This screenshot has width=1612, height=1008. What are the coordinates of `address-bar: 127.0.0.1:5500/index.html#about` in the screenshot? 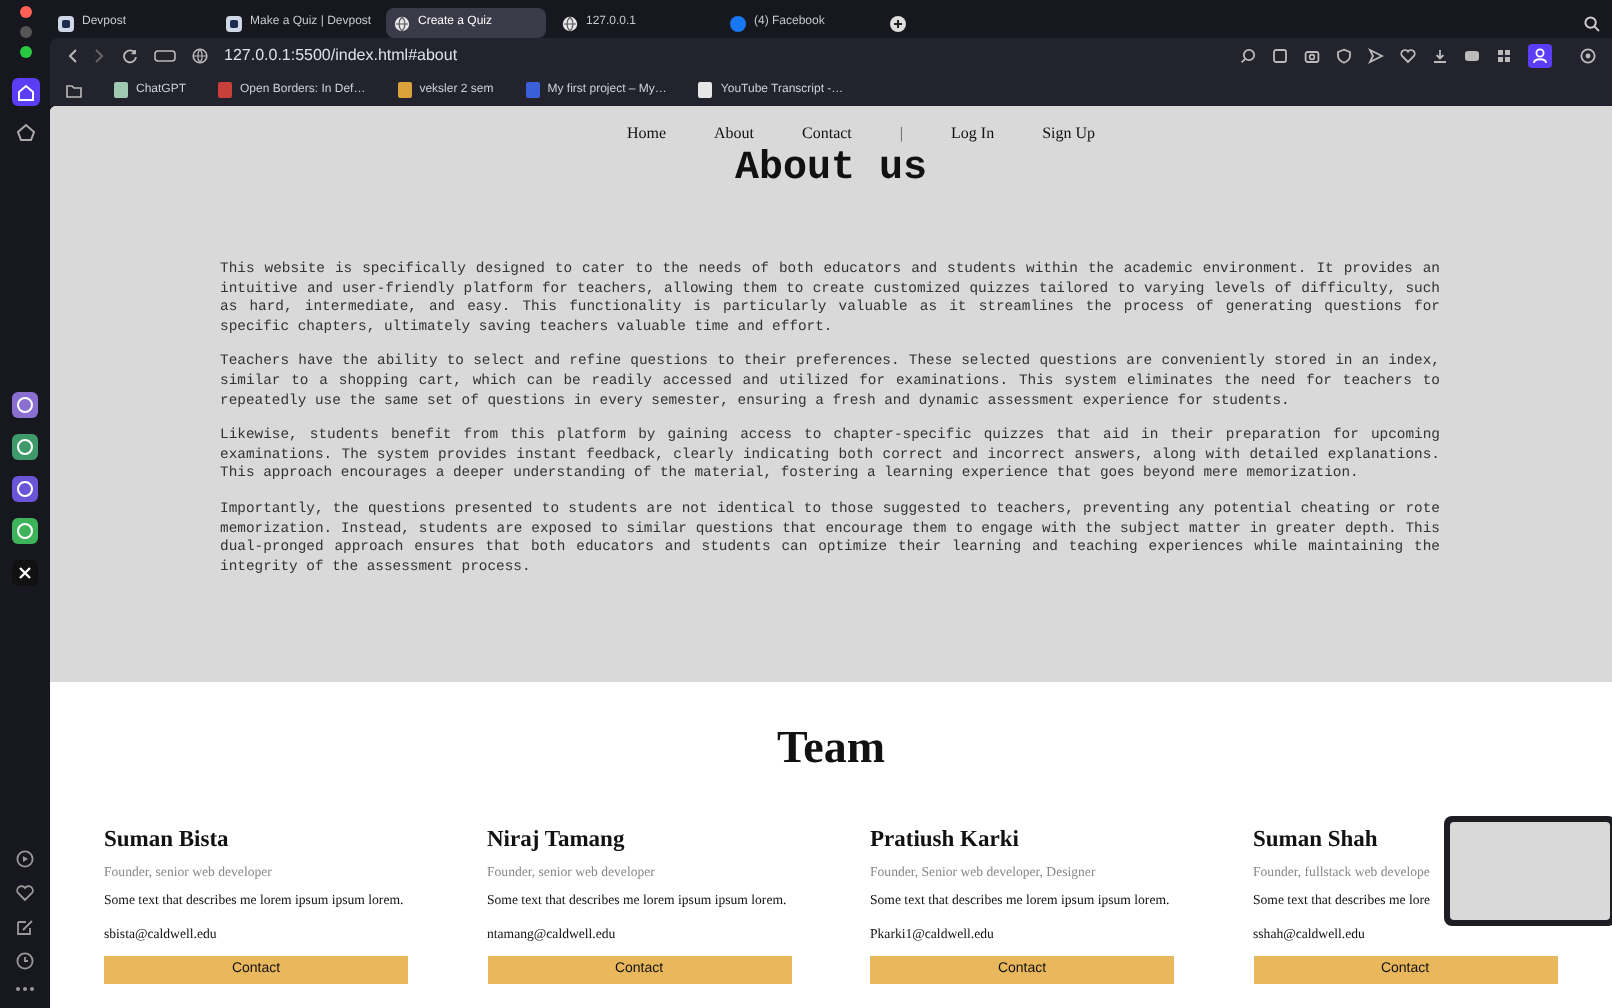 It's located at (341, 56).